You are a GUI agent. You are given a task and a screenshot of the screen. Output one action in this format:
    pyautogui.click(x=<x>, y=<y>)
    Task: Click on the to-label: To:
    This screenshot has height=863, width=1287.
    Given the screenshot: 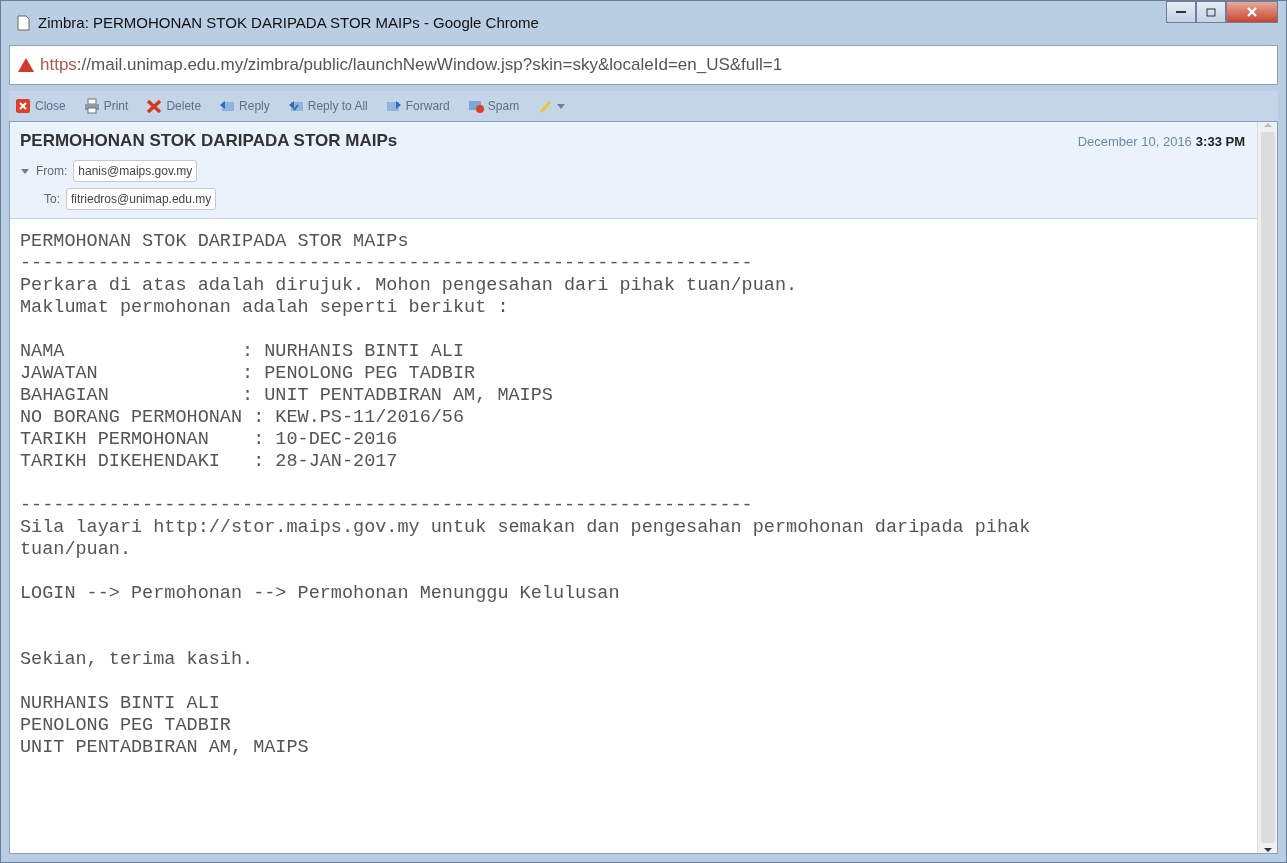 What is the action you would take?
    pyautogui.click(x=52, y=199)
    